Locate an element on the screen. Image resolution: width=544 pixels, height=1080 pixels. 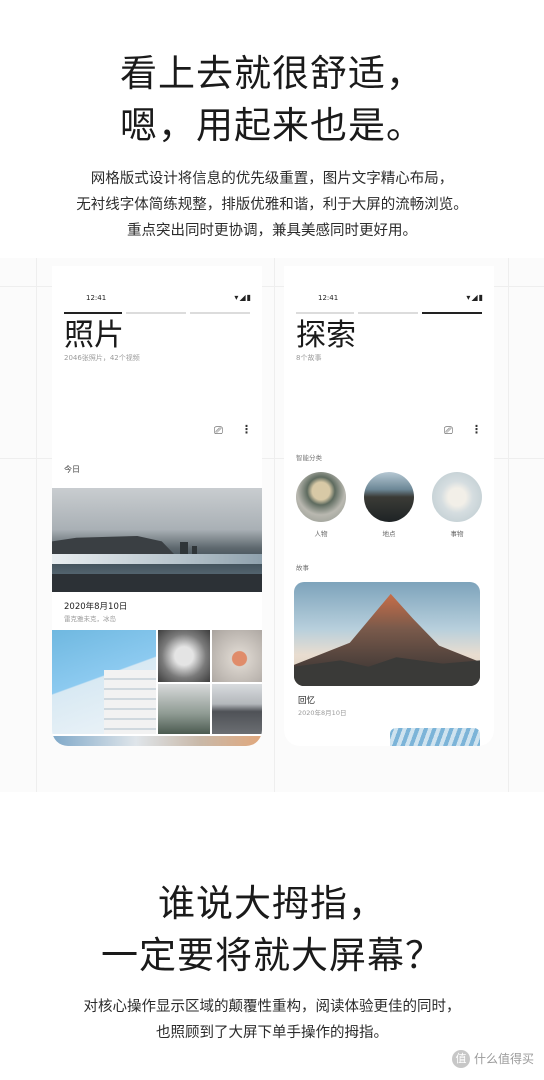
category-things is located at coordinates (457, 497).